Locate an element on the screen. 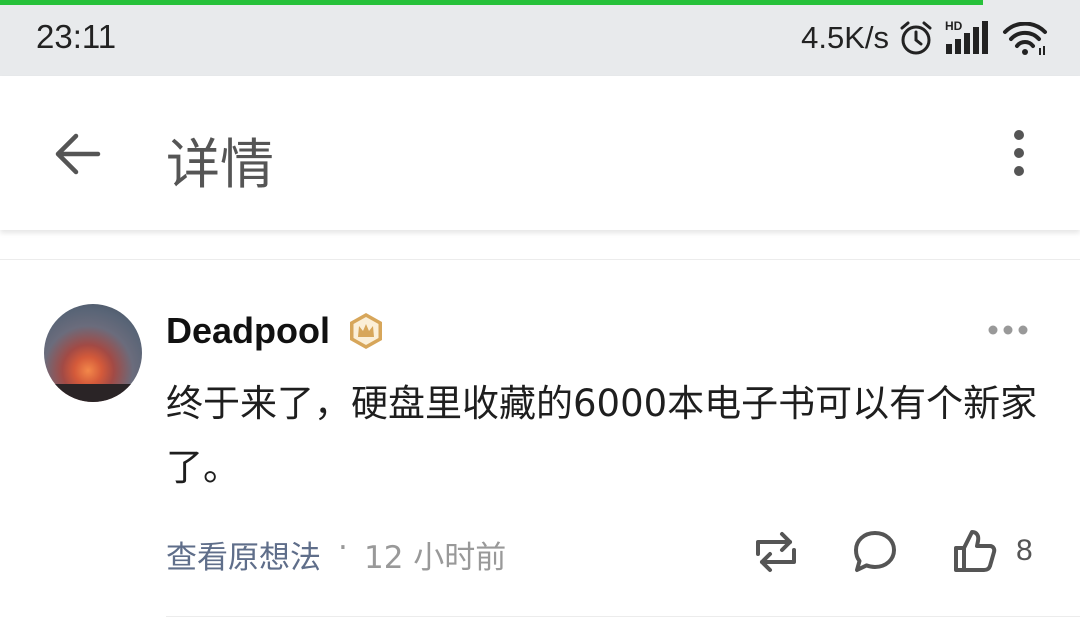  timestamp: 12 小时前 is located at coordinates (435, 558).